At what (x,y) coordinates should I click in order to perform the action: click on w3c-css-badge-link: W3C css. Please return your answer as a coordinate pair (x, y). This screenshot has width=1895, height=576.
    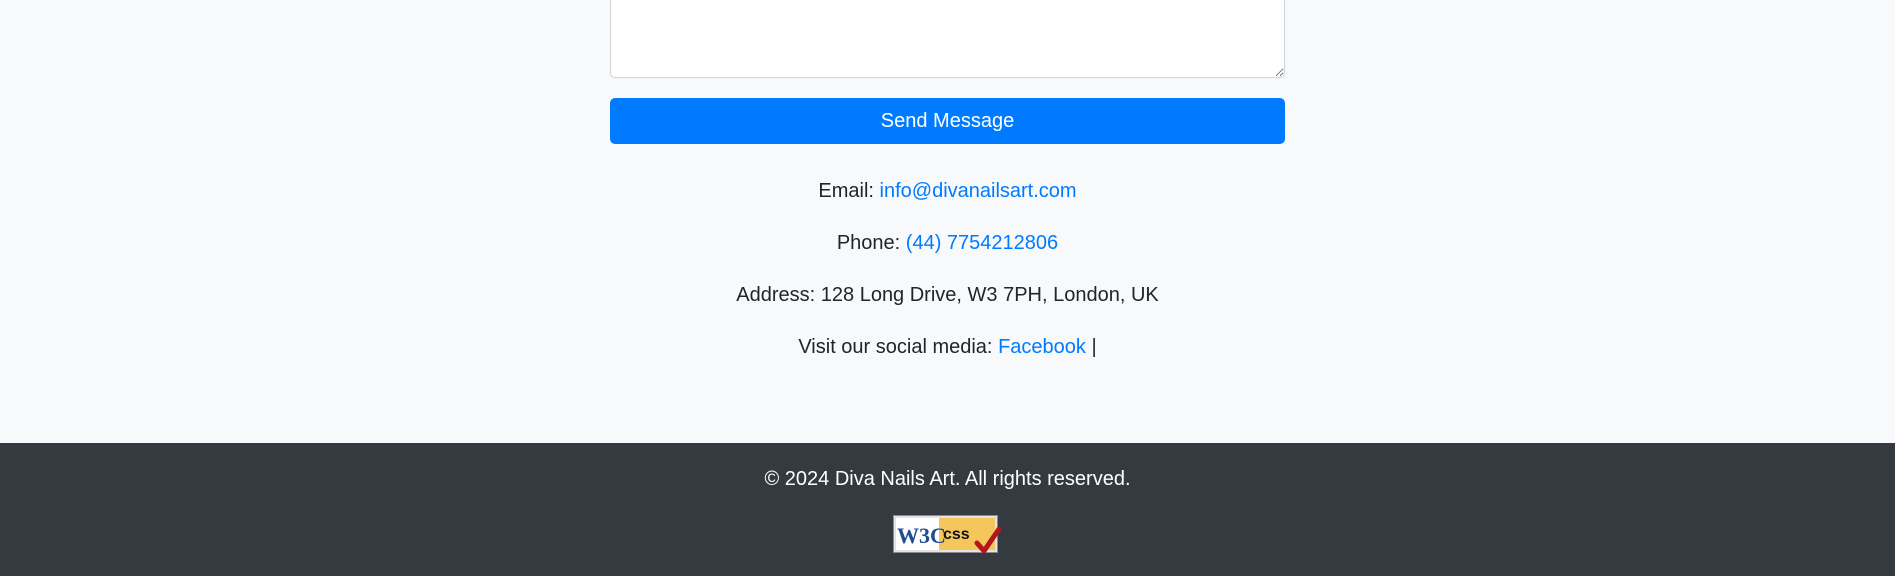
    Looking at the image, I should click on (947, 535).